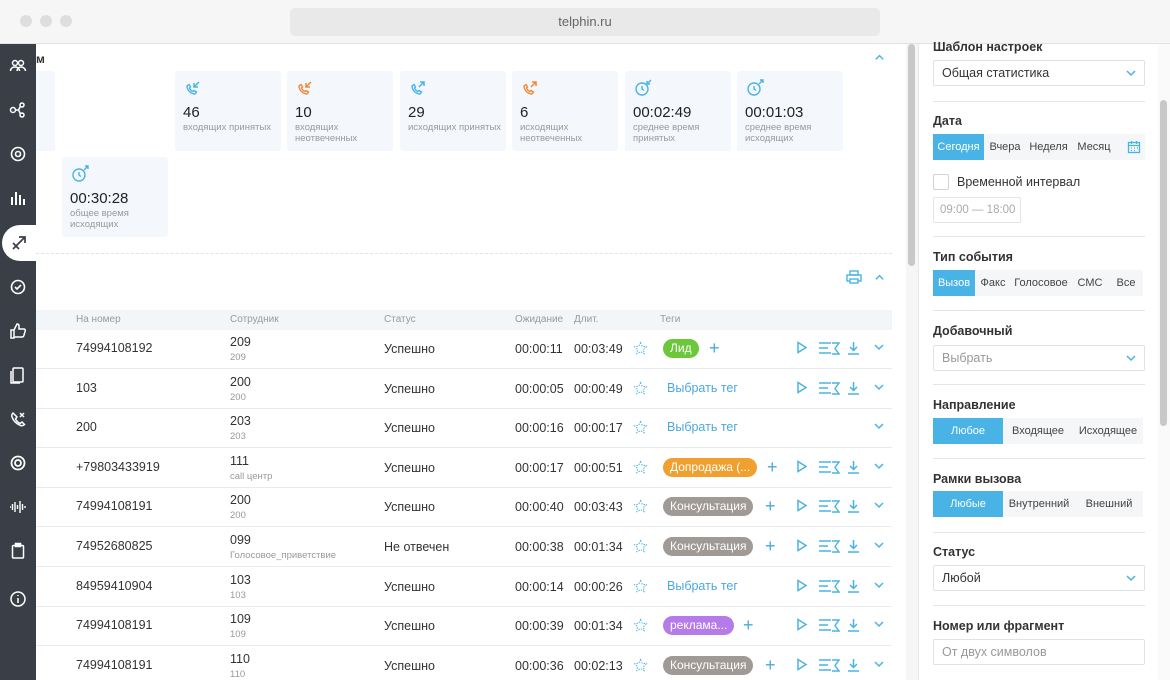 Image resolution: width=1170 pixels, height=680 pixels. Describe the element at coordinates (114, 348) in the screenshot. I see `row-number: 74994108192` at that location.